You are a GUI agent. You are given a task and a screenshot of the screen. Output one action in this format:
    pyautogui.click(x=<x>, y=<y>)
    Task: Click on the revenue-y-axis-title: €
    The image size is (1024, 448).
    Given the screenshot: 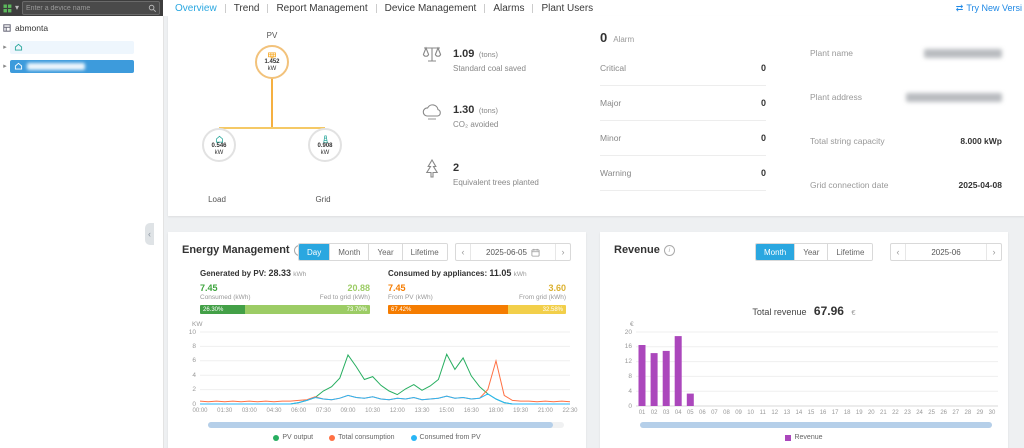 What is the action you would take?
    pyautogui.click(x=632, y=324)
    